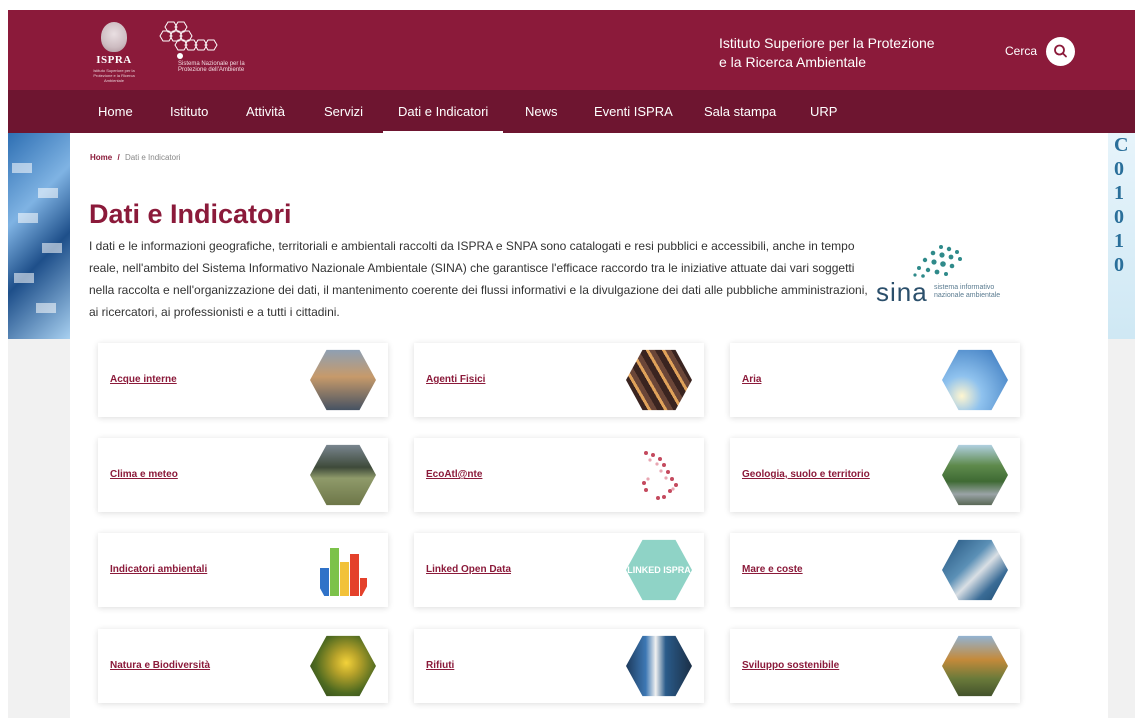 The image size is (1135, 718). I want to click on bar-chart-image, so click(343, 570).